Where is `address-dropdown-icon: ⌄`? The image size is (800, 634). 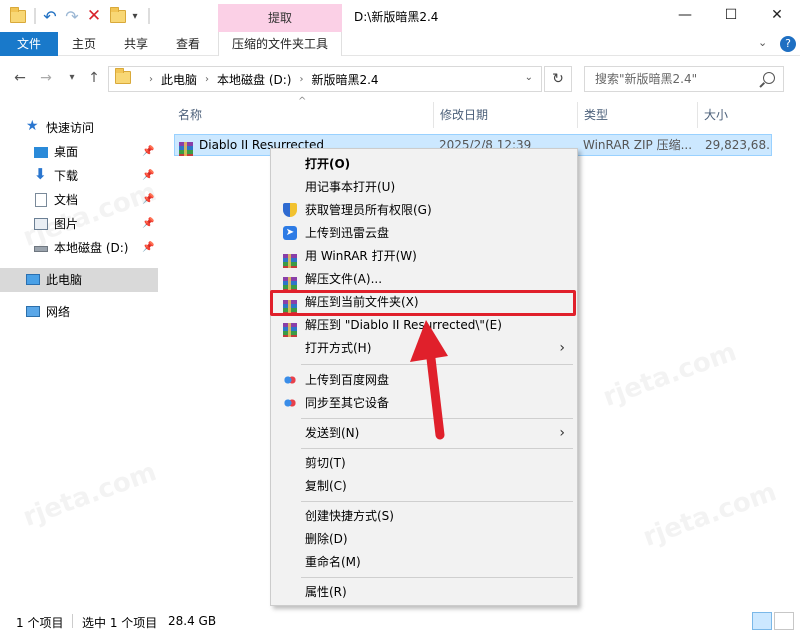
address-dropdown-icon: ⌄ is located at coordinates (529, 77).